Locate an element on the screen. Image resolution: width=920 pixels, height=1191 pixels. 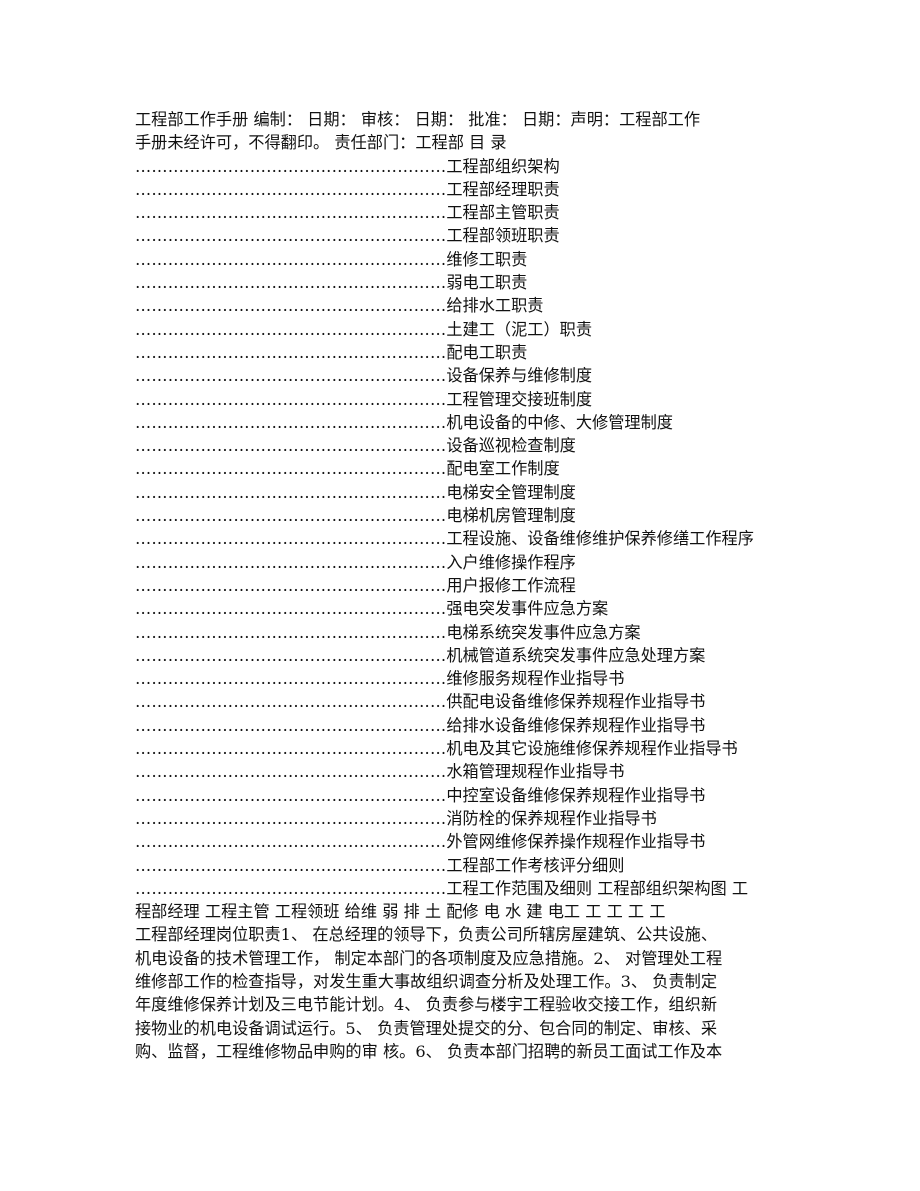
toc-entry: …………………………………………………配电工职责 is located at coordinates (465, 352).